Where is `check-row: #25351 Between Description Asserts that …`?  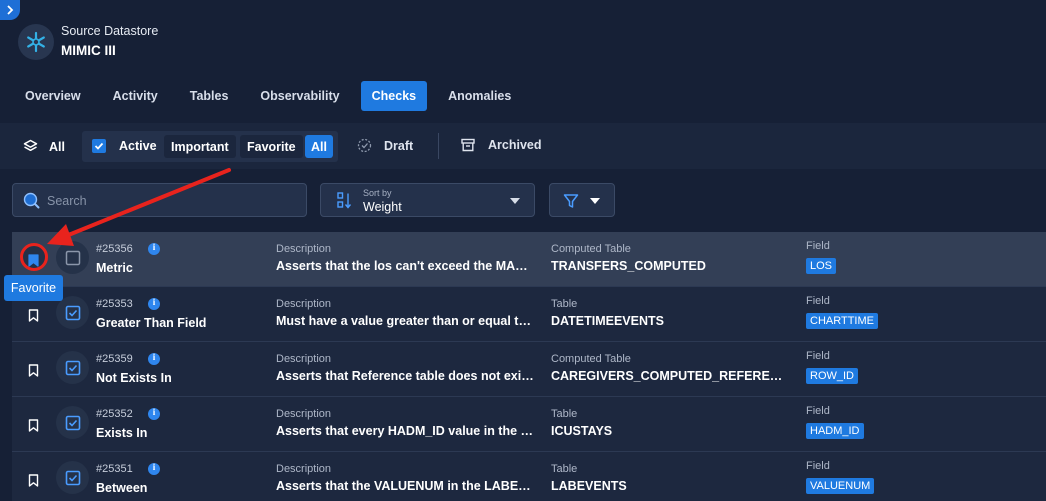 check-row: #25351 Between Description Asserts that … is located at coordinates (529, 476).